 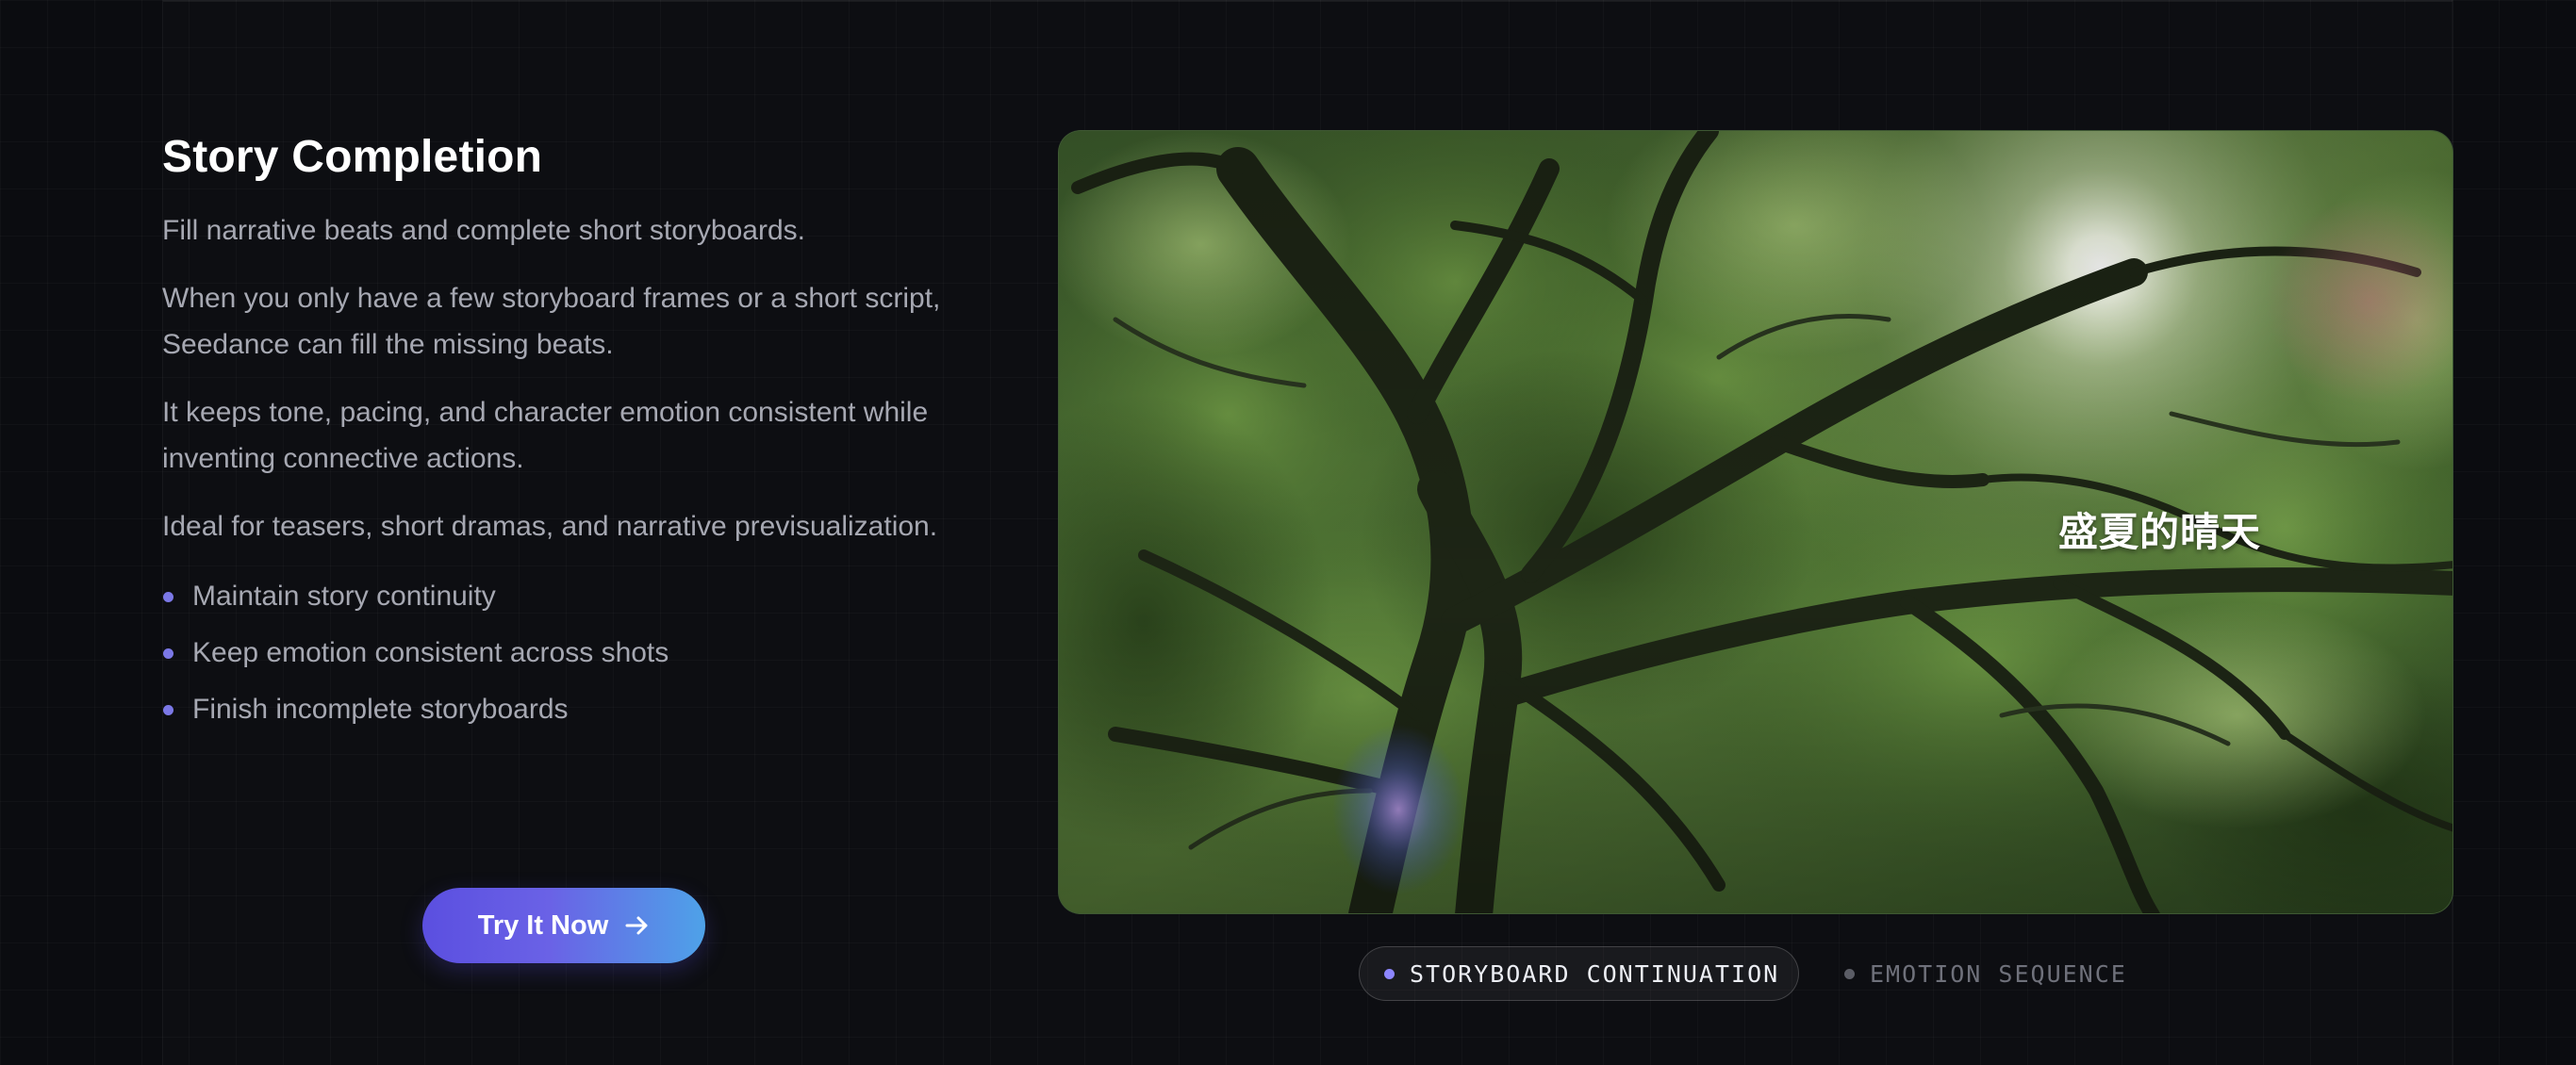 I want to click on tab-label: STORYBOARD CONTINUATION, so click(x=1595, y=973).